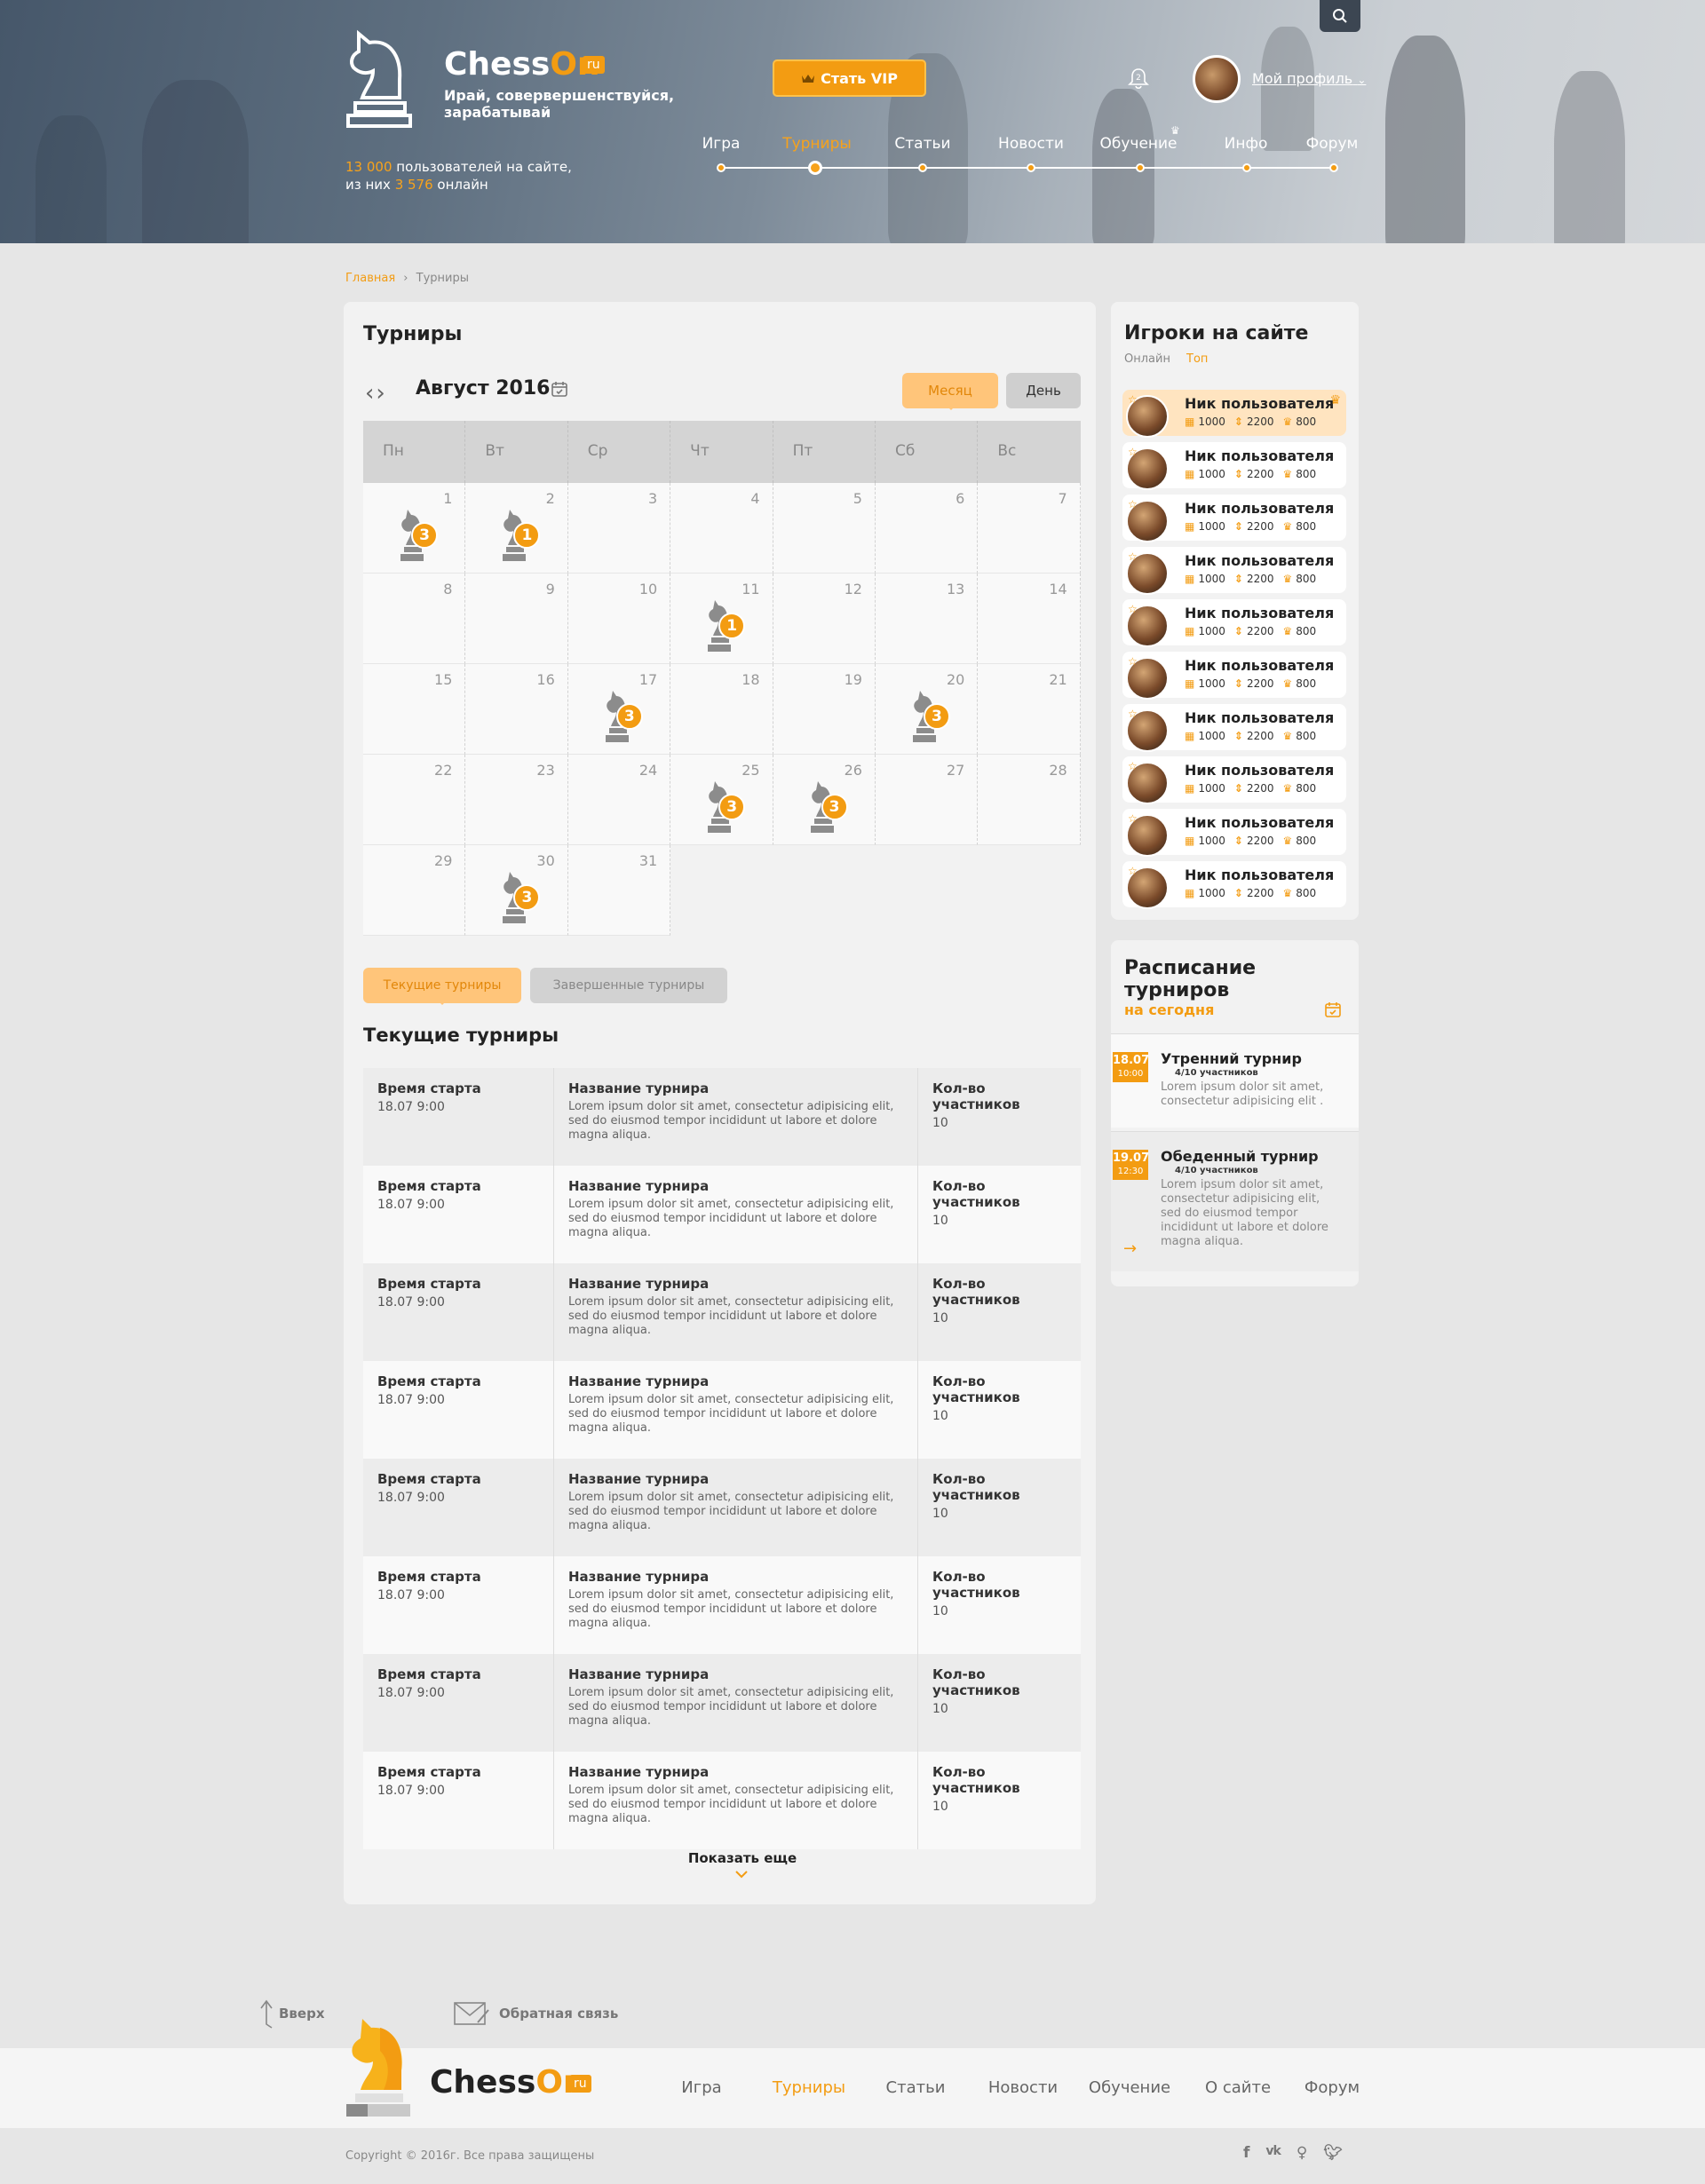 Image resolution: width=1705 pixels, height=2184 pixels. What do you see at coordinates (619, 528) in the screenshot?
I see `calendar-day: 3` at bounding box center [619, 528].